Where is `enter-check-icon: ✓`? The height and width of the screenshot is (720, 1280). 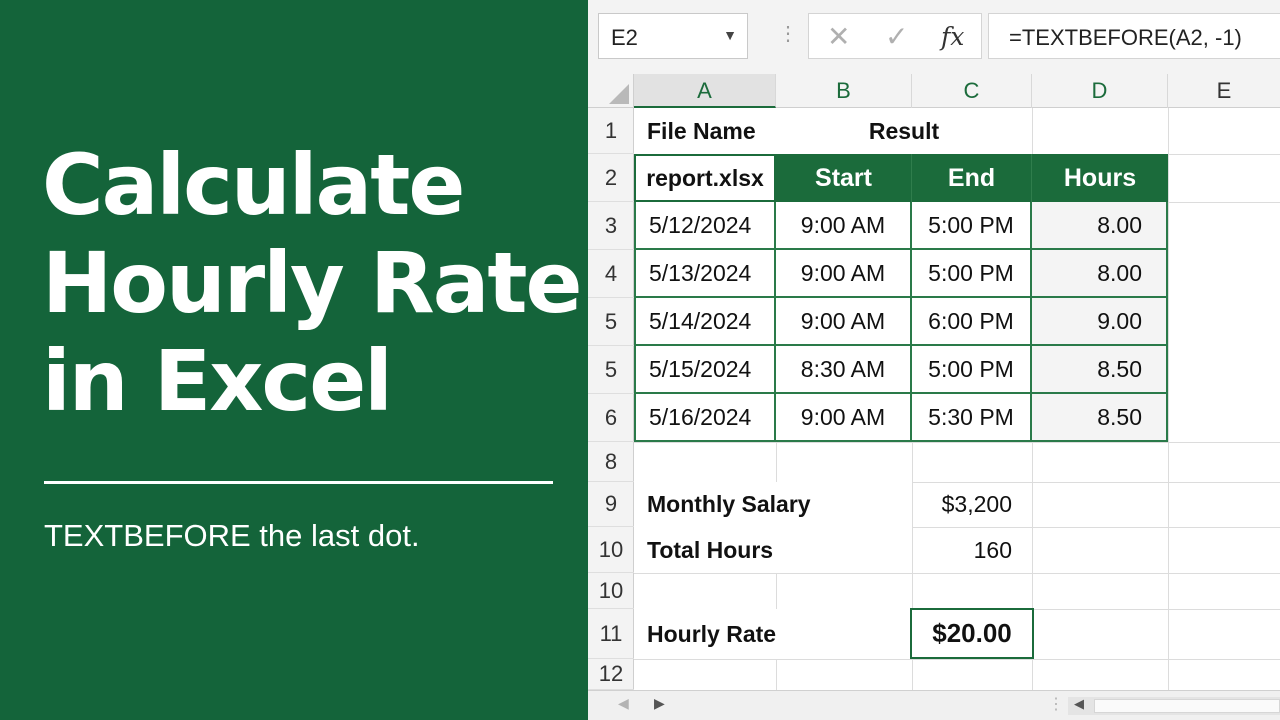
enter-check-icon: ✓ is located at coordinates (896, 36).